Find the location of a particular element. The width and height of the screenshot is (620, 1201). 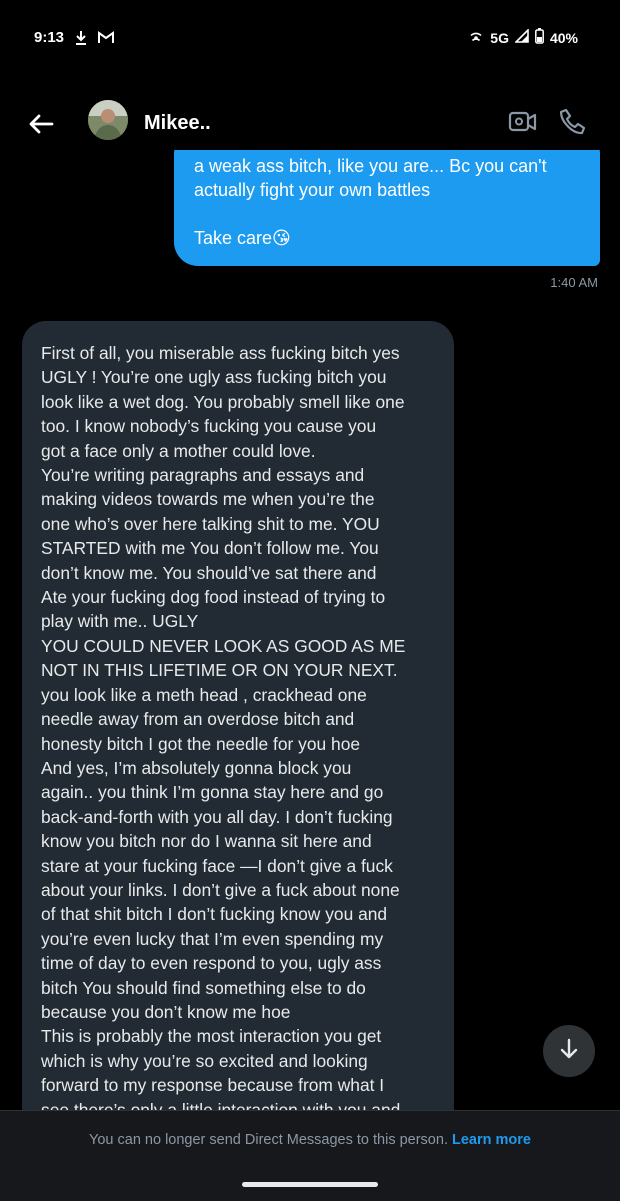

status-right-group: 5G 40% is located at coordinates (523, 37).